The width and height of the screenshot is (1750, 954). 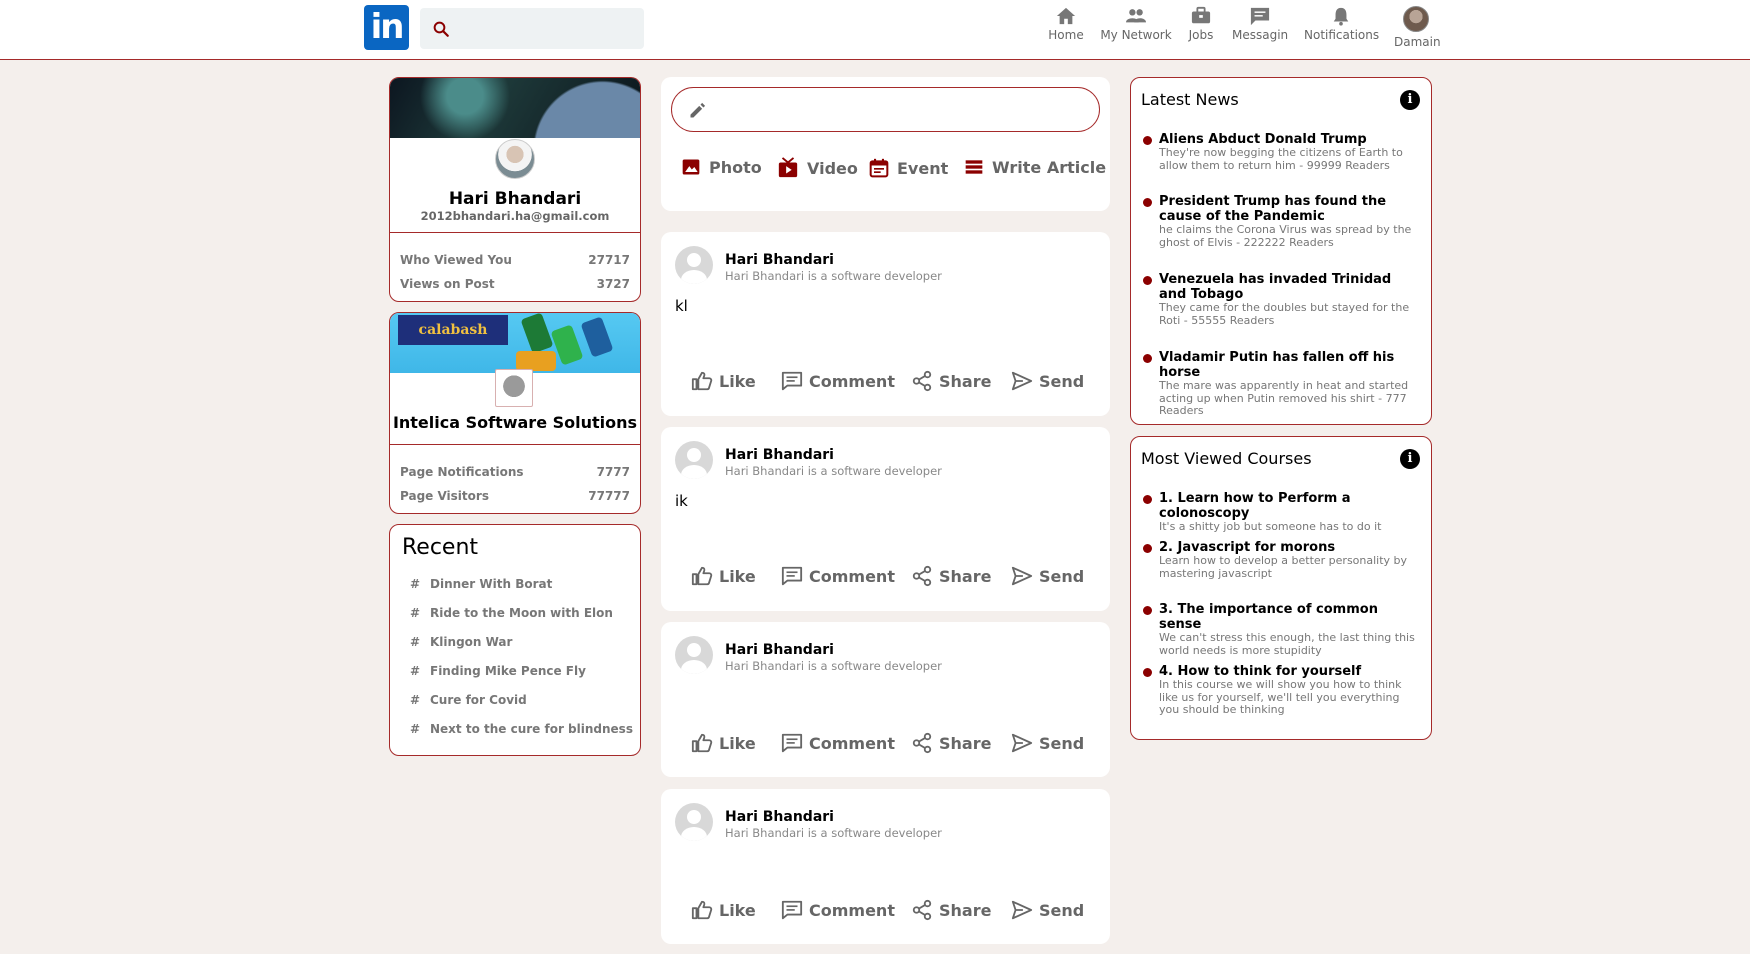 I want to click on nav-profile: Damain, so click(x=1417, y=27).